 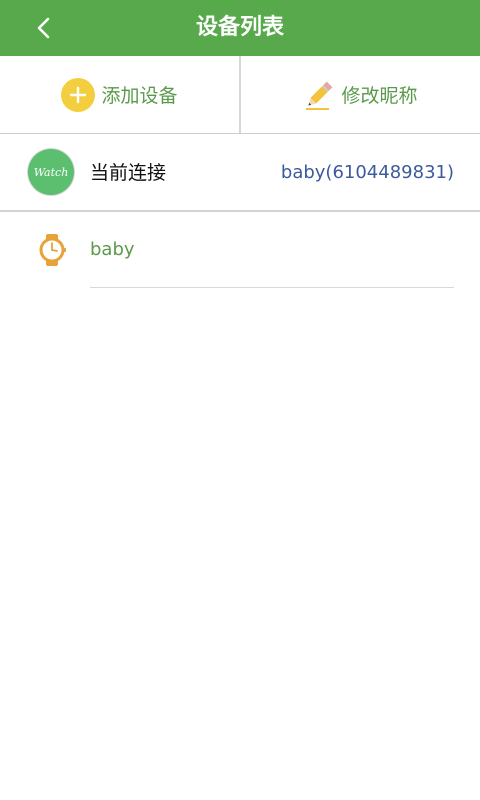 I want to click on current-connection-label: 当前连接, so click(x=128, y=173).